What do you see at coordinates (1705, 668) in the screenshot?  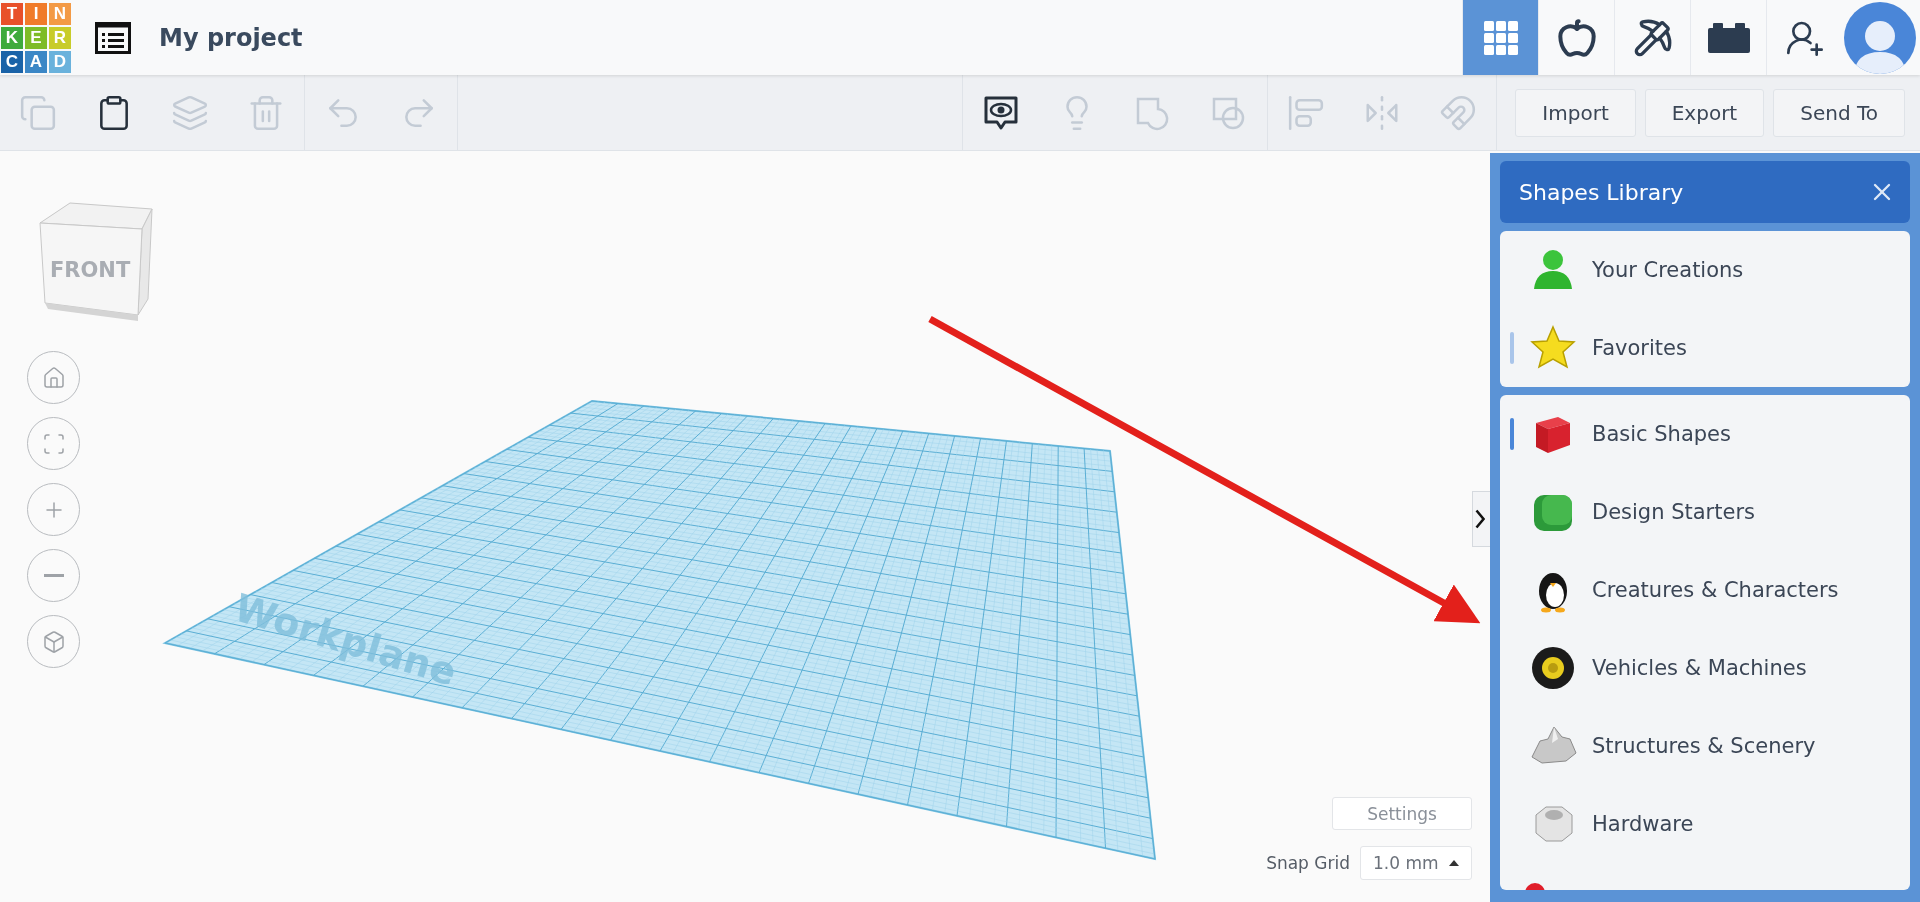 I see `category-item: Vehicles & Machines` at bounding box center [1705, 668].